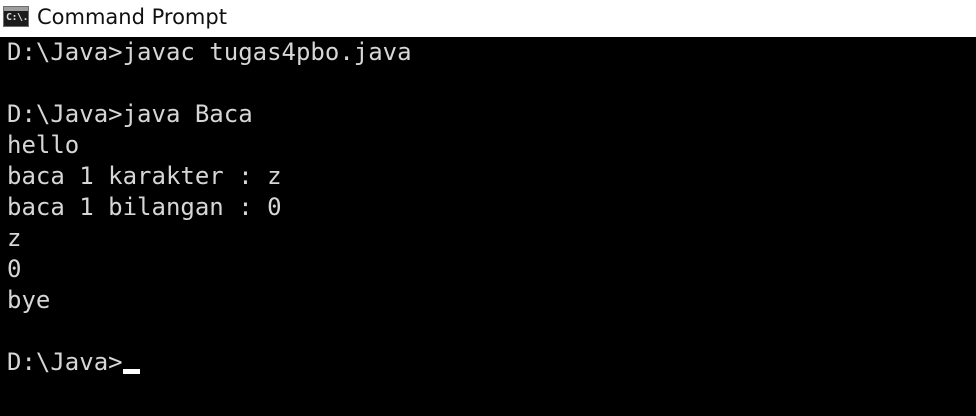 Image resolution: width=976 pixels, height=416 pixels. What do you see at coordinates (16, 9) in the screenshot?
I see `icon-title-strip` at bounding box center [16, 9].